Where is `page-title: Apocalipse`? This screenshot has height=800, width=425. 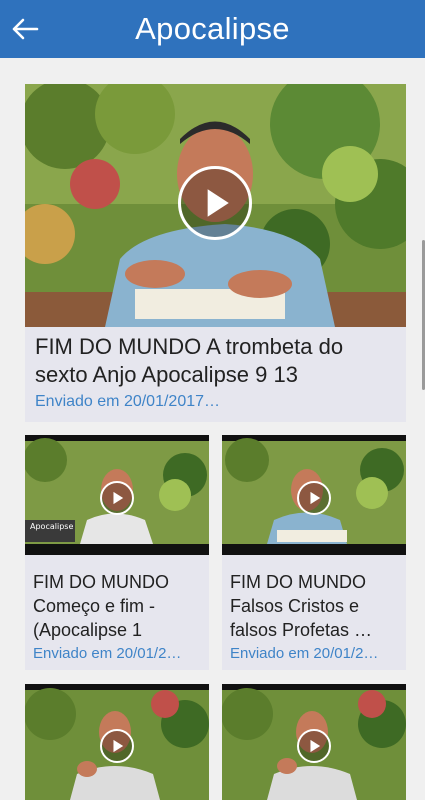 page-title: Apocalipse is located at coordinates (212, 28).